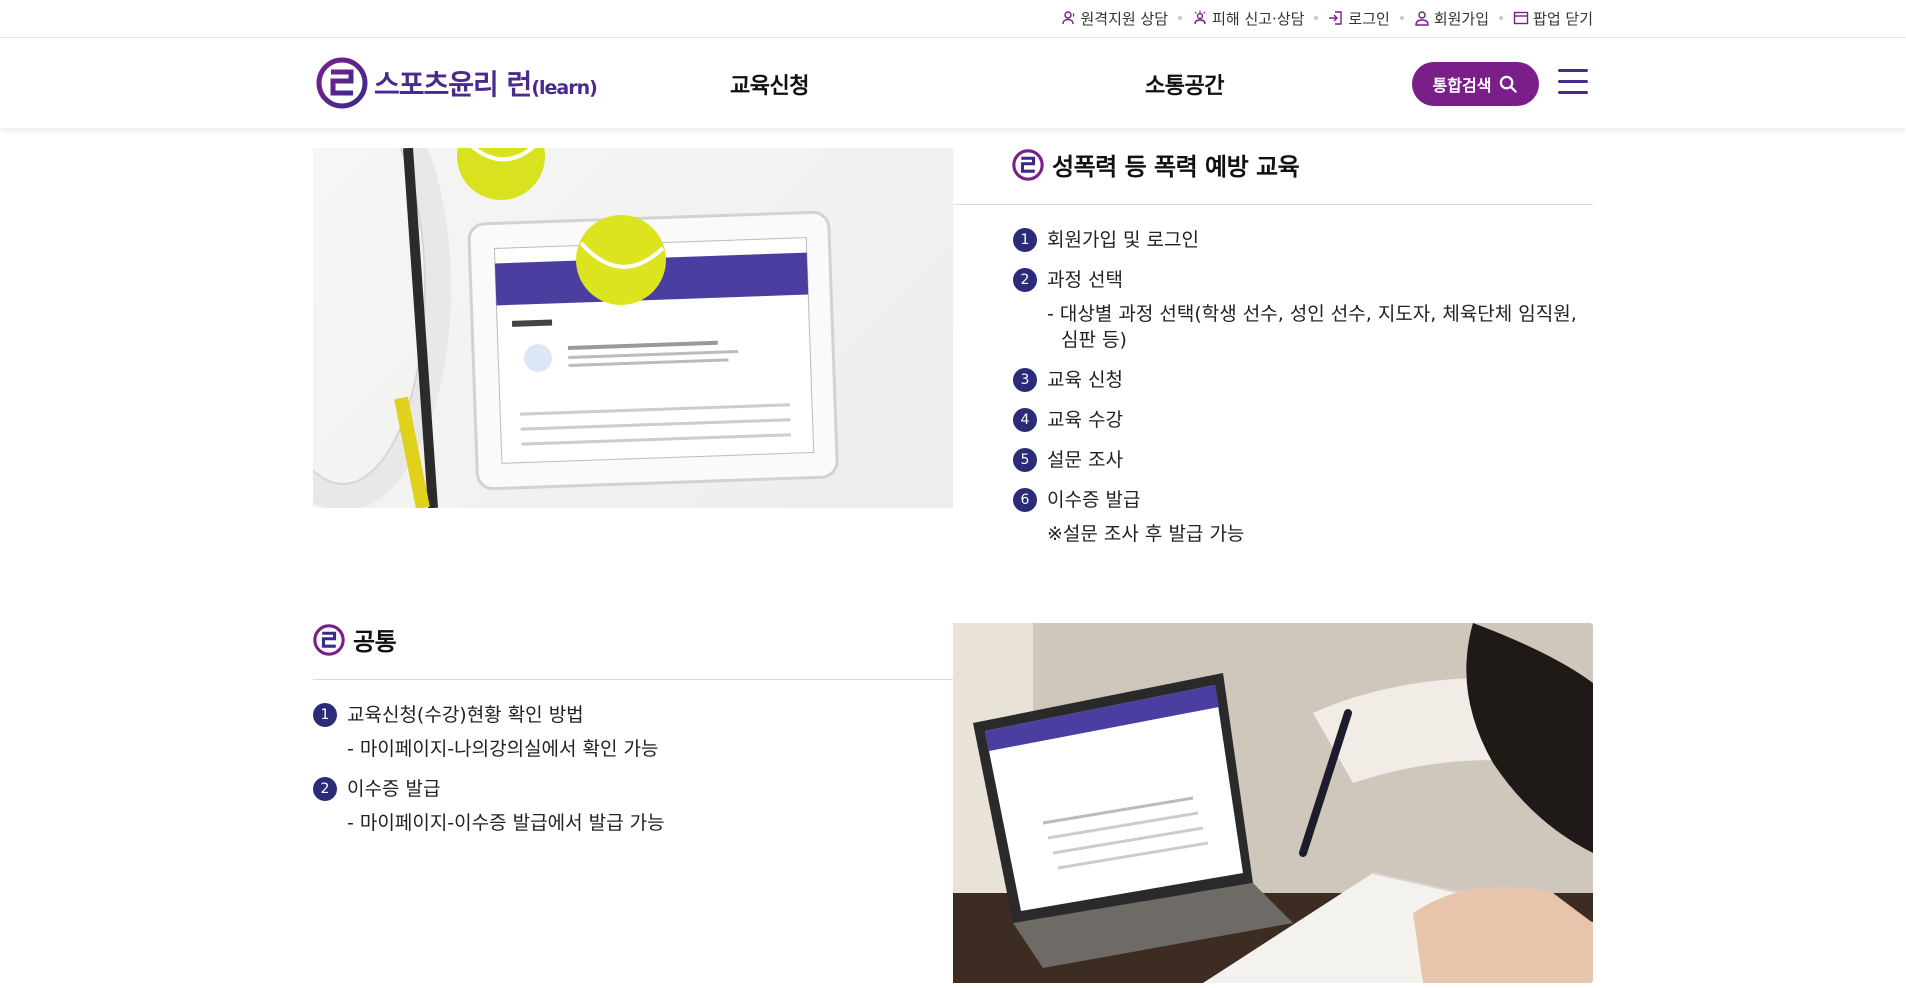 The width and height of the screenshot is (1906, 988). What do you see at coordinates (1304, 460) in the screenshot?
I see `step-item: 5 설문 조사` at bounding box center [1304, 460].